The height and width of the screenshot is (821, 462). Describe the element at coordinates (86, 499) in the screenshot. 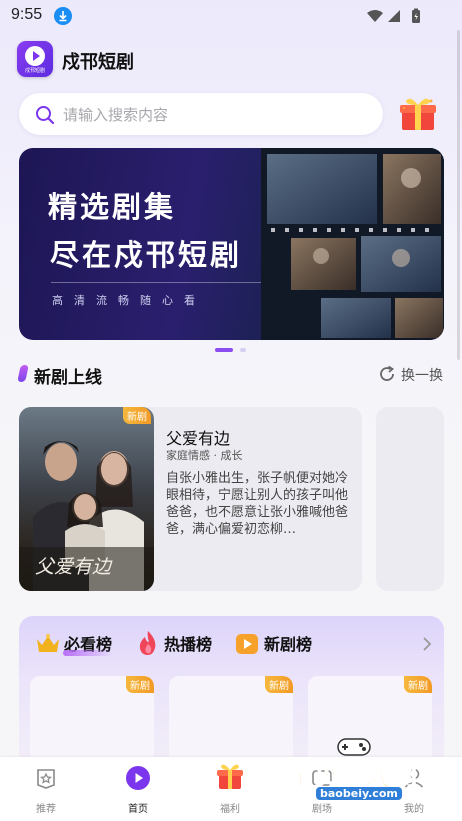

I see `drama-poster: 父爱有边` at that location.